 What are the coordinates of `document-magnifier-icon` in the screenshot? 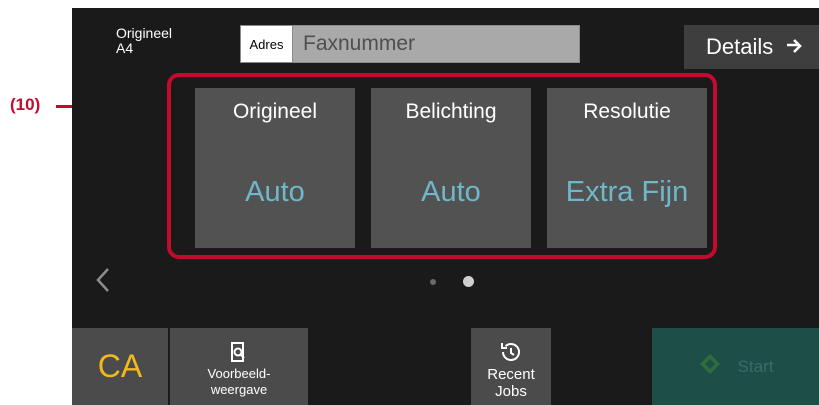 It's located at (239, 352).